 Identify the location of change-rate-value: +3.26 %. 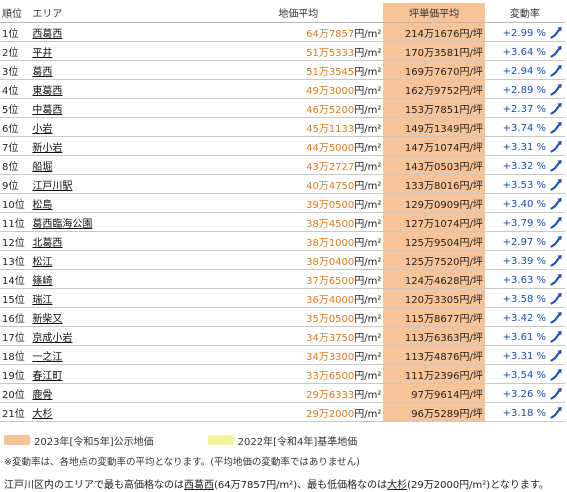
(524, 394).